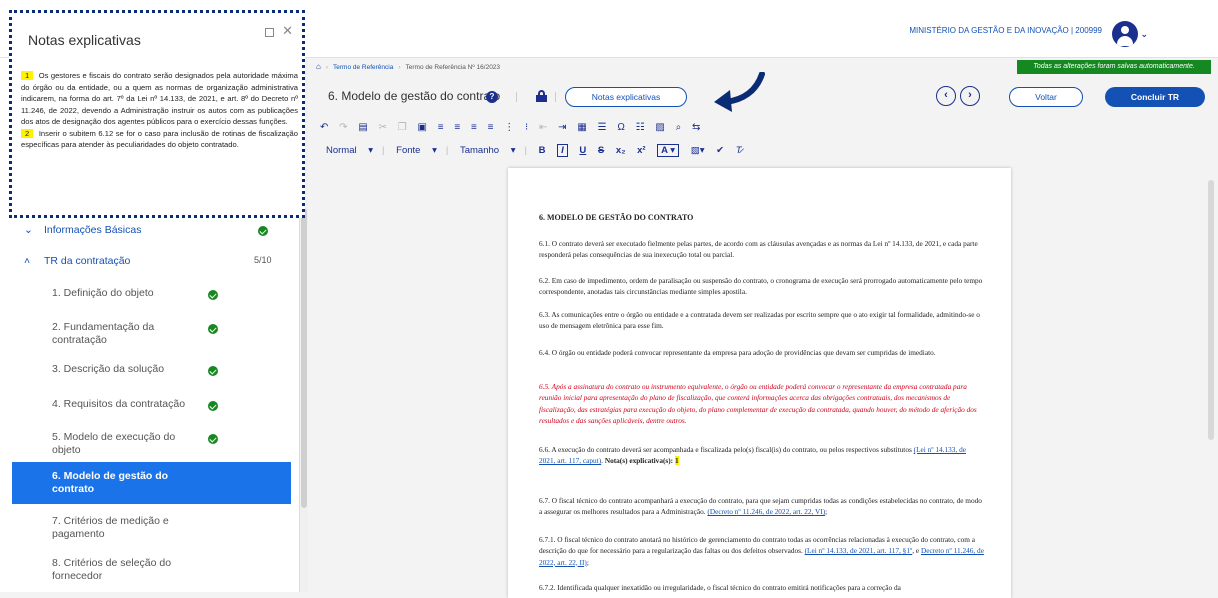 The image size is (1218, 598). Describe the element at coordinates (27, 133) in the screenshot. I see `note-number: 2` at that location.